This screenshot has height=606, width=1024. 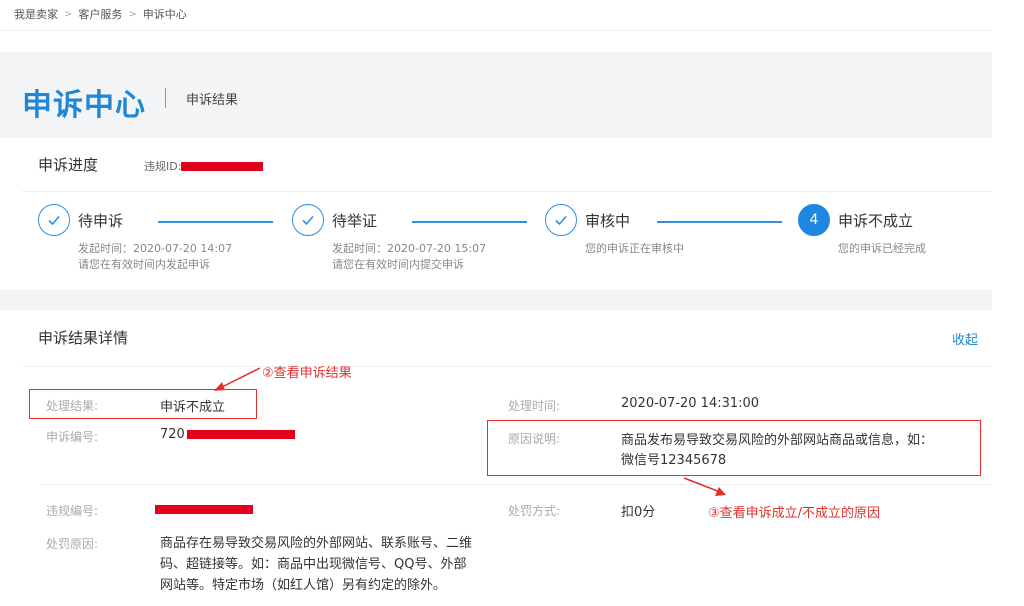 I want to click on progress-card-head: 申诉进度 违规ID:, so click(x=151, y=164).